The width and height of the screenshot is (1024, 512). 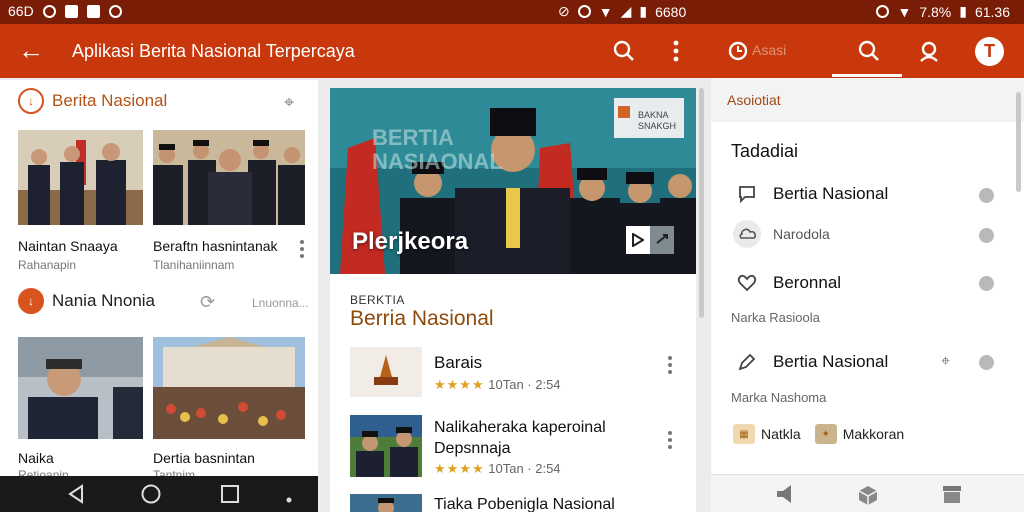 I want to click on card-title: Beraftn hasnintanak, so click(x=215, y=246).